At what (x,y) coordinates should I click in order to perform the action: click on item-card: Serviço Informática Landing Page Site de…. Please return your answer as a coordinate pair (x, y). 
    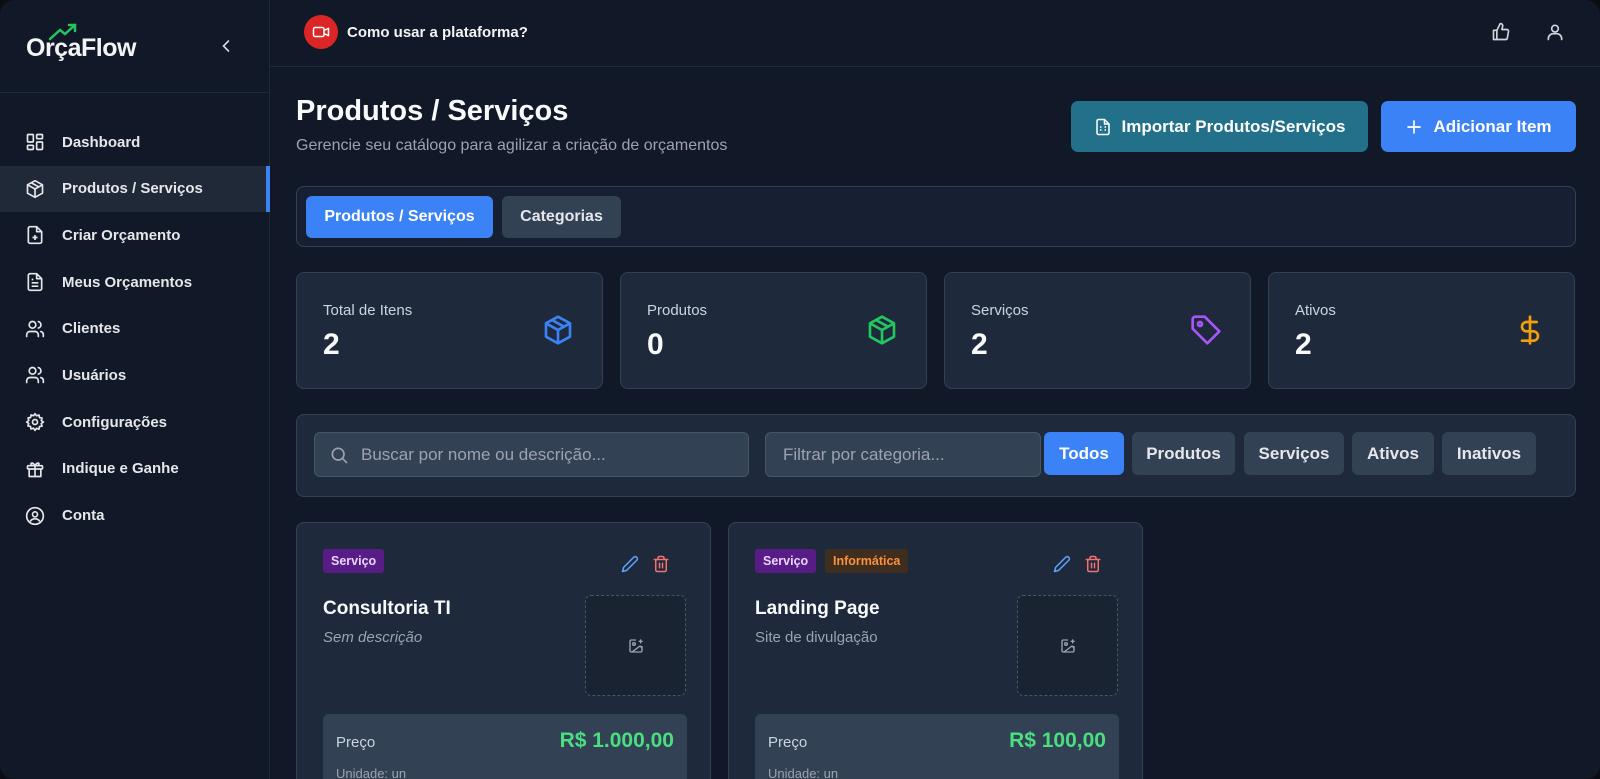
    Looking at the image, I should click on (935, 650).